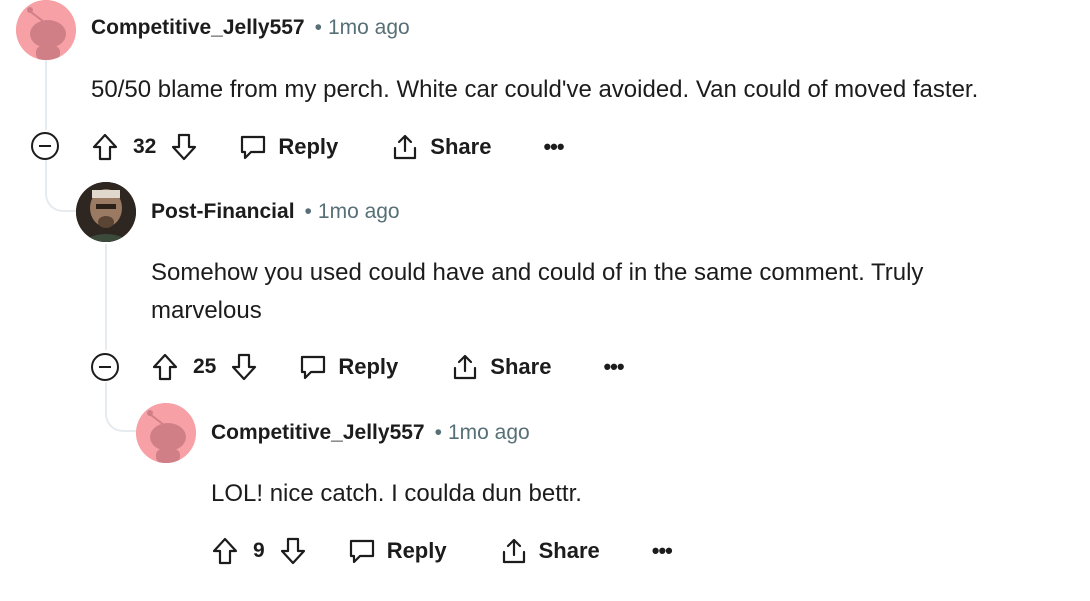 The height and width of the screenshot is (601, 1090). I want to click on vote-count: 32, so click(145, 146).